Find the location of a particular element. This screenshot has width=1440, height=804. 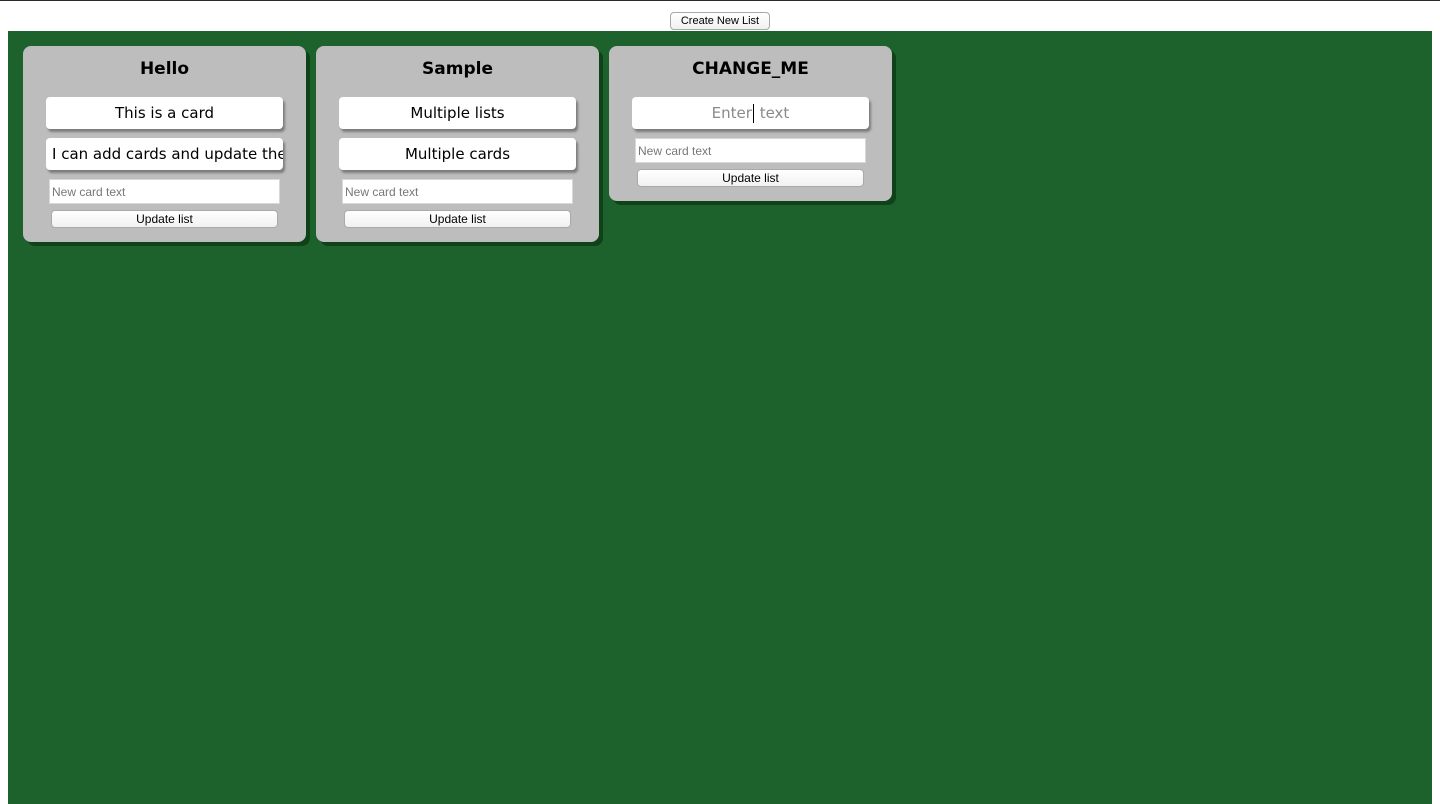

list-title: Sample is located at coordinates (457, 69).